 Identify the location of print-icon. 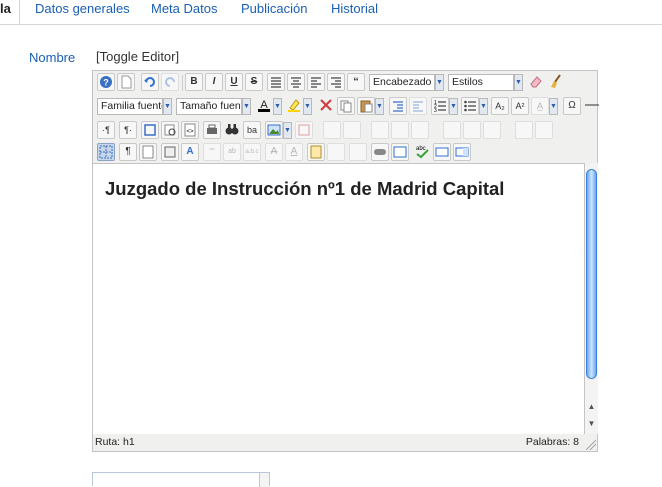
(212, 130).